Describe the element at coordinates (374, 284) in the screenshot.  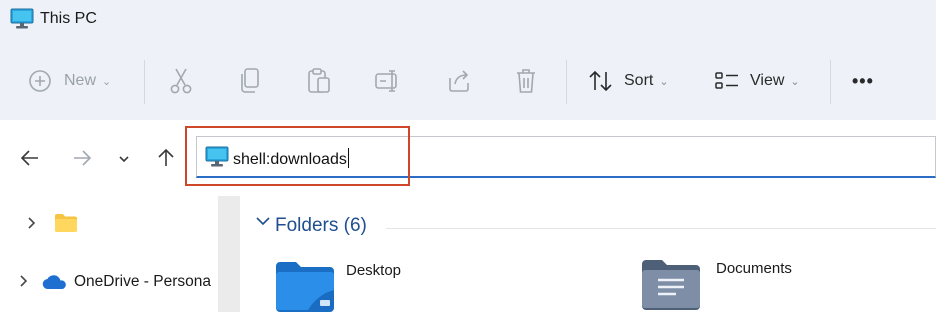
I see `folder-item-desktop: Desktop` at that location.